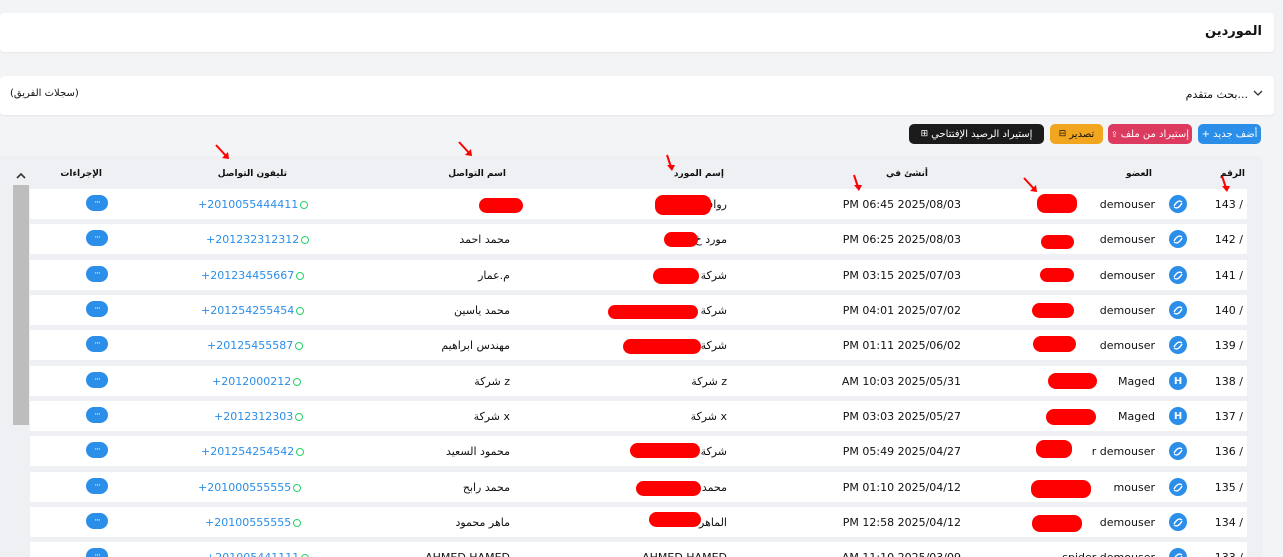 The width and height of the screenshot is (1283, 557). I want to click on contact-phone-link: +2012312303, so click(259, 416).